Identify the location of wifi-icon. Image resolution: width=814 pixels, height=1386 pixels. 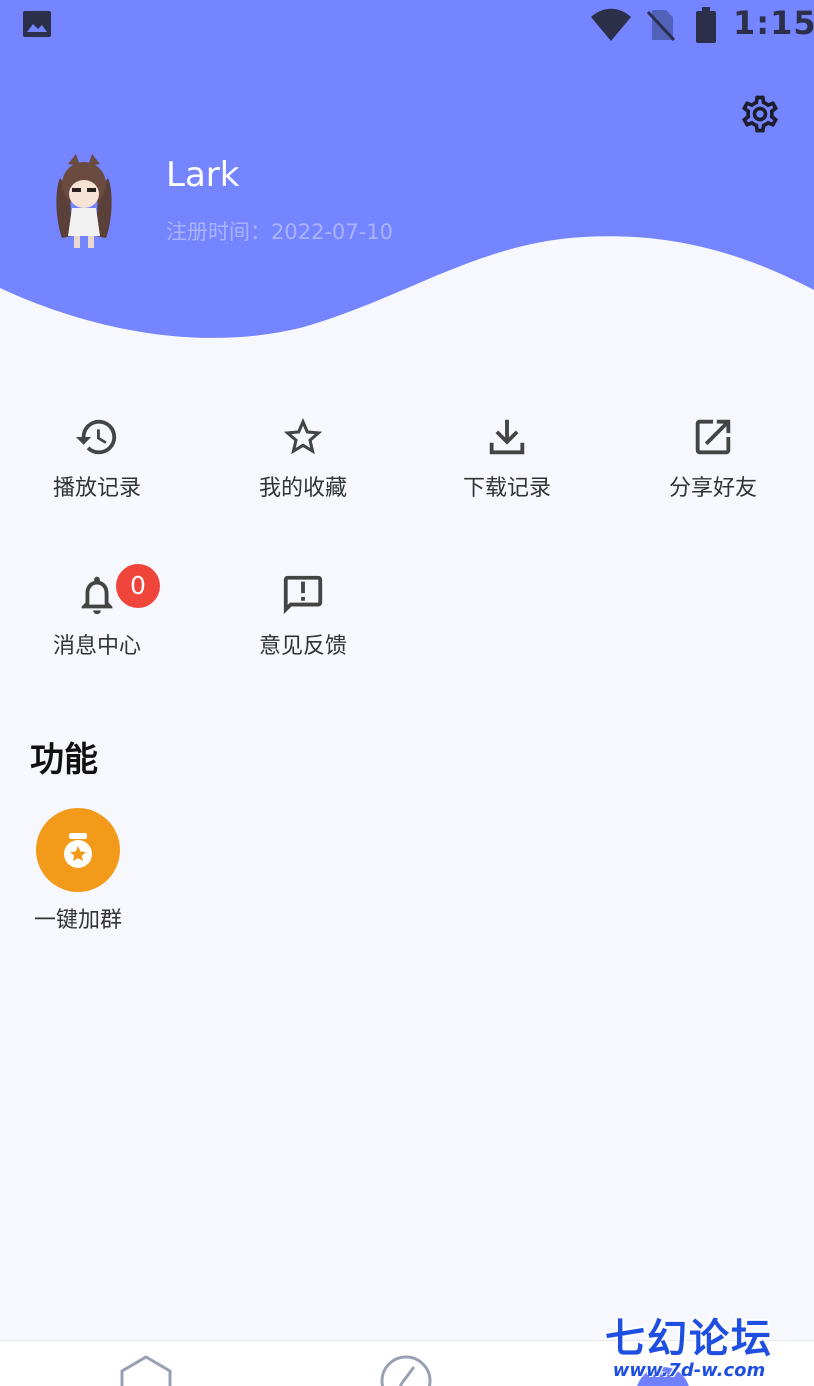
(611, 24).